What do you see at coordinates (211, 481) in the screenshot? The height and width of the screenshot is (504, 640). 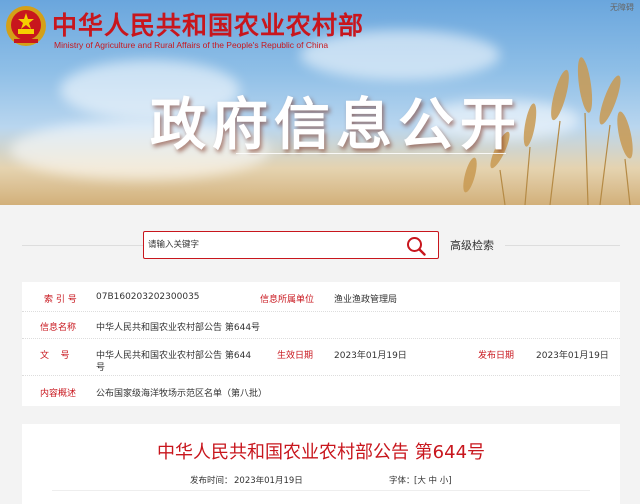 I see `publish-time-label: 发布时间：` at bounding box center [211, 481].